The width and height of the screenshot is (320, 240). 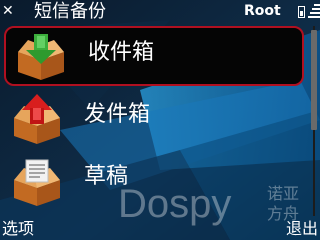 I want to click on battery-icon, so click(x=301, y=12).